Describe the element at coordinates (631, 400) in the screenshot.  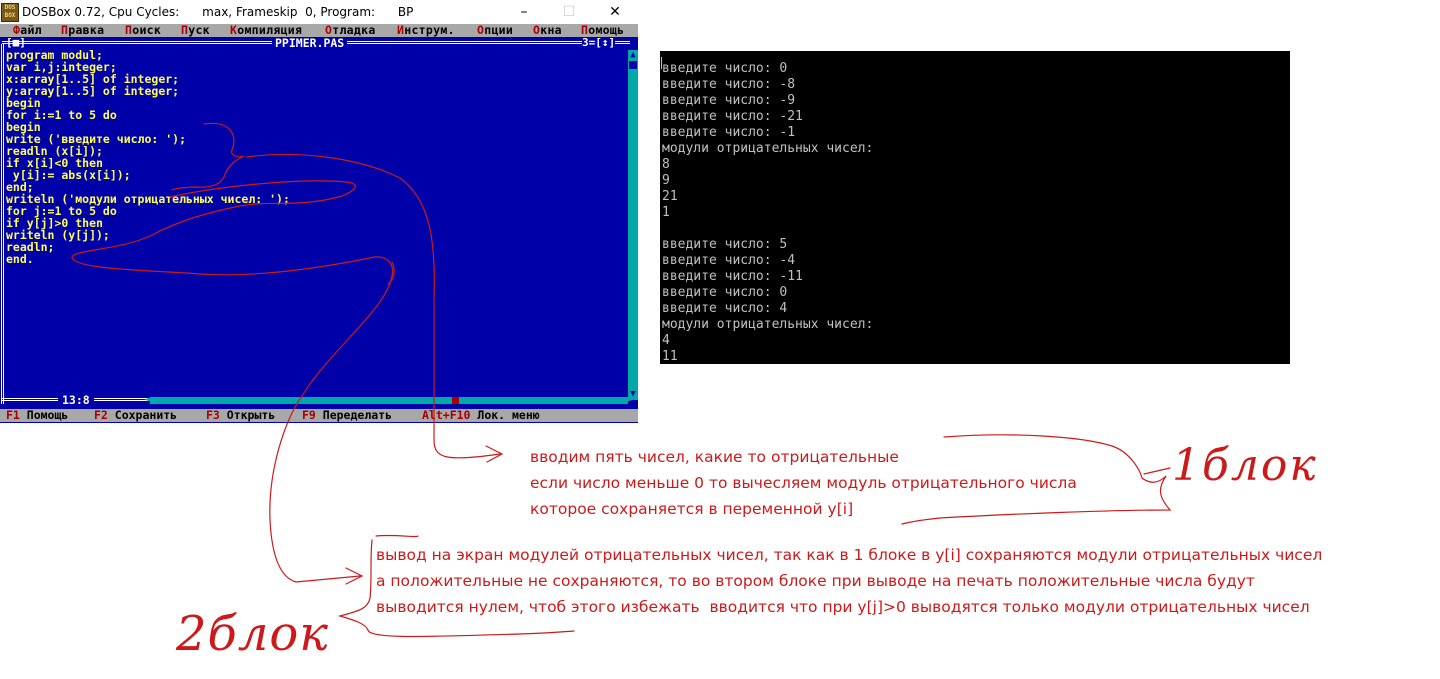
I see `scroll-right-arrow-icon: ►` at that location.